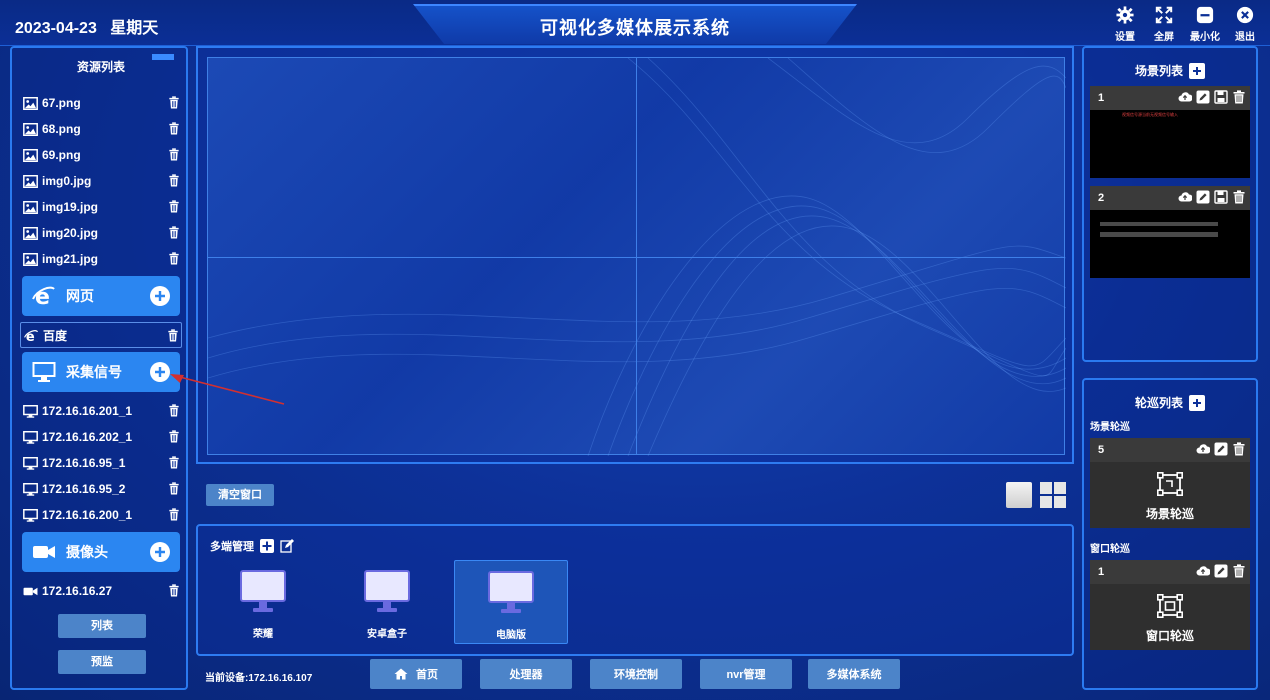 Image resolution: width=1270 pixels, height=700 pixels. I want to click on list-item, so click(101, 85).